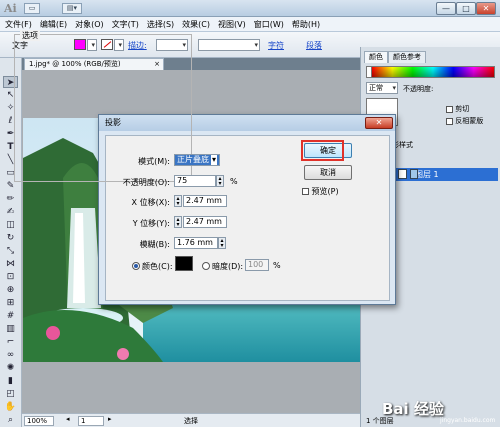 This screenshot has height=427, width=500. I want to click on preview-label: 预览(P), so click(325, 191).